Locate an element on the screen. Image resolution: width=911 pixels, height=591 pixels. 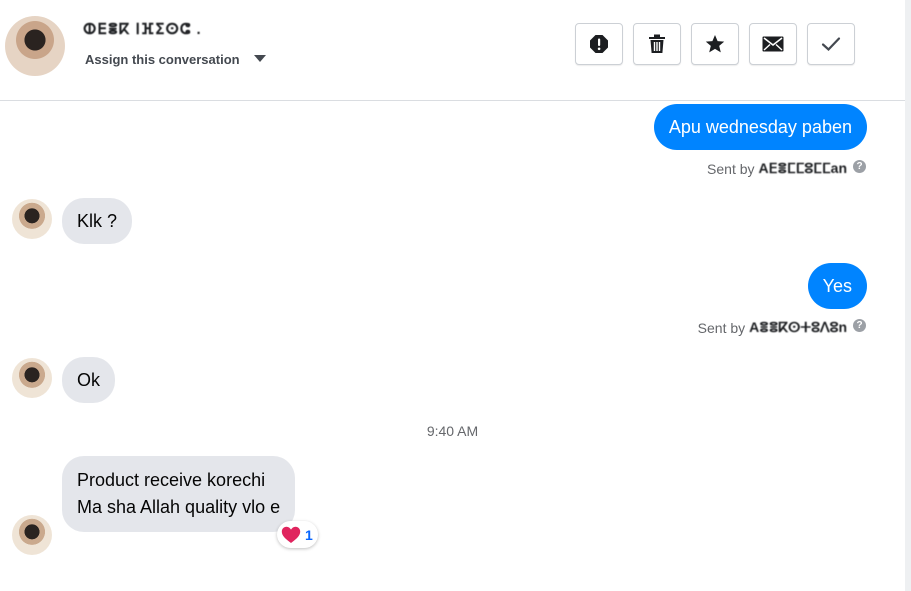
check-icon is located at coordinates (831, 44).